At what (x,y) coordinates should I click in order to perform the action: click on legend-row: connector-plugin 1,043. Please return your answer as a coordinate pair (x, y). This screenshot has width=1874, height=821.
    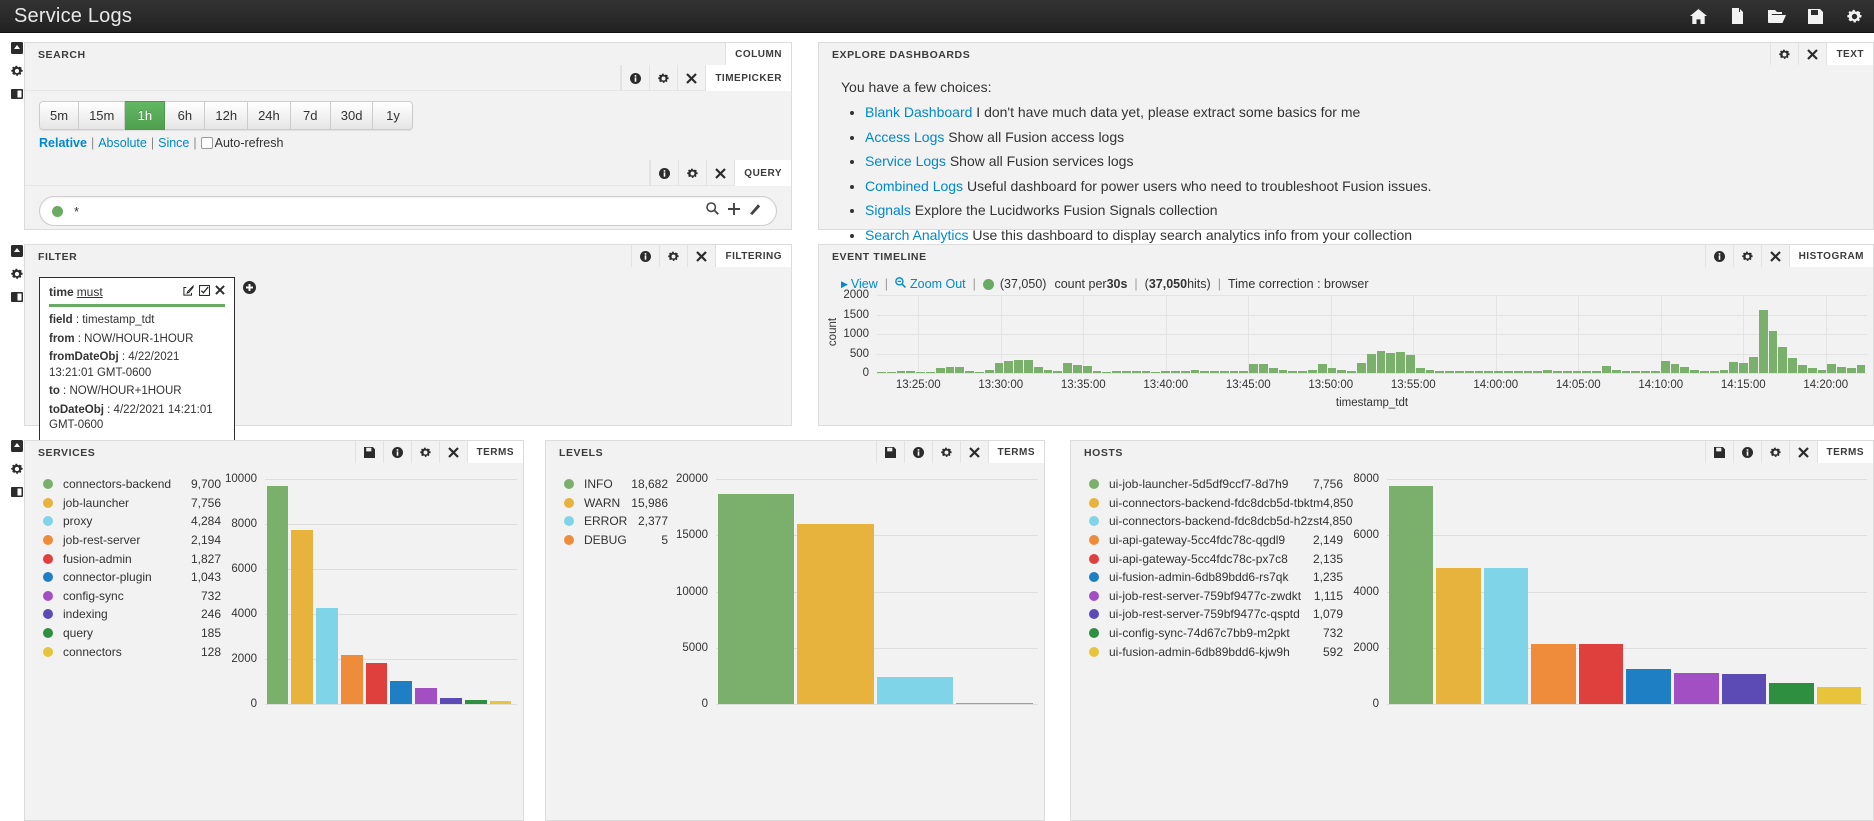
    Looking at the image, I should click on (132, 577).